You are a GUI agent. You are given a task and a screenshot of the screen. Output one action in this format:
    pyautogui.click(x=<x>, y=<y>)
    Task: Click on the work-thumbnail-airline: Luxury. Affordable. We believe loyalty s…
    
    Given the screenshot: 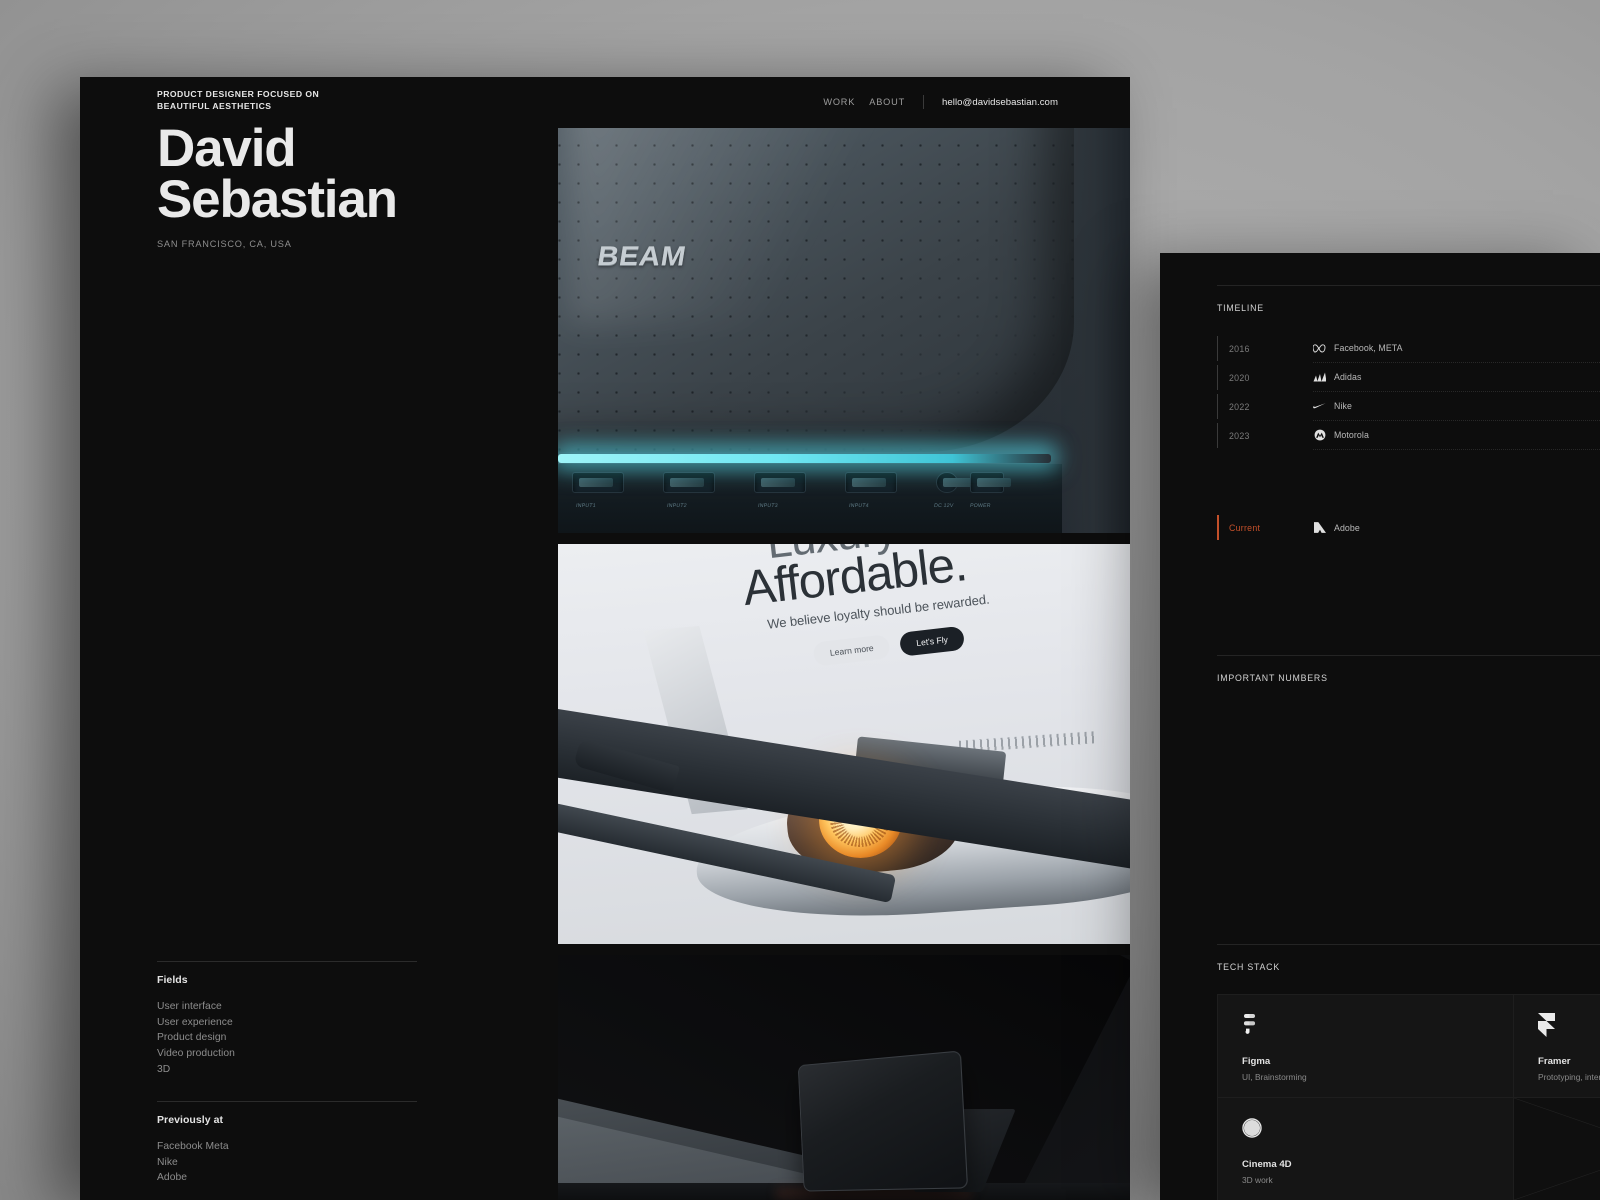 What is the action you would take?
    pyautogui.click(x=844, y=744)
    